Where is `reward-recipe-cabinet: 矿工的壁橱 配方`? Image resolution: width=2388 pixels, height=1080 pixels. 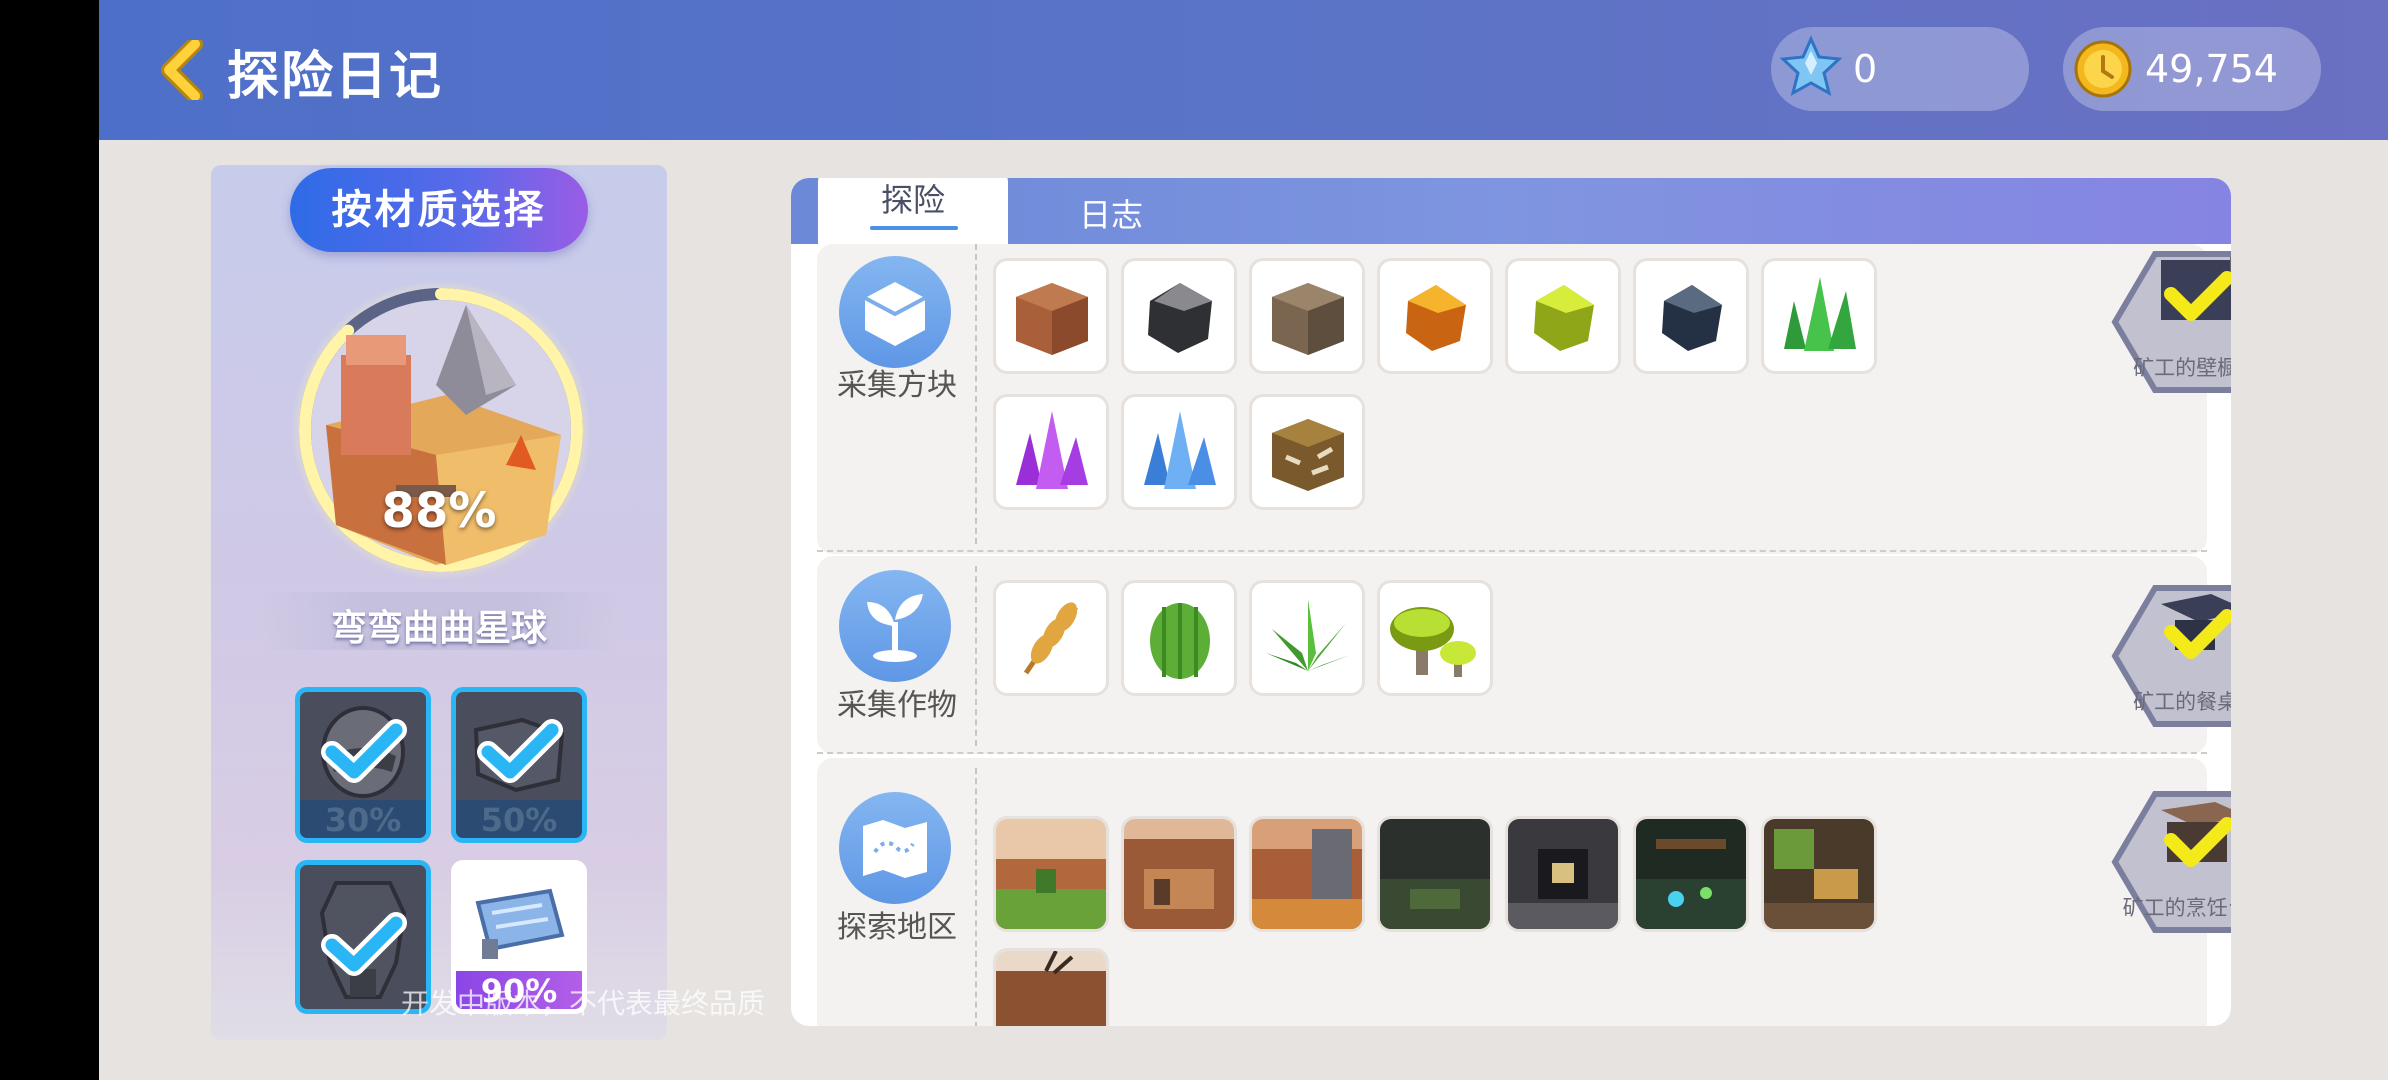 reward-recipe-cabinet: 矿工的壁橱 配方 is located at coordinates (2153, 322).